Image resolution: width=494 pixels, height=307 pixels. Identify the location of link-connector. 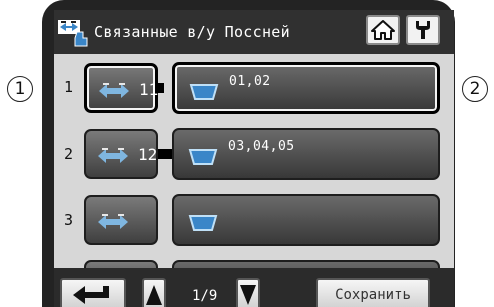
(161, 88).